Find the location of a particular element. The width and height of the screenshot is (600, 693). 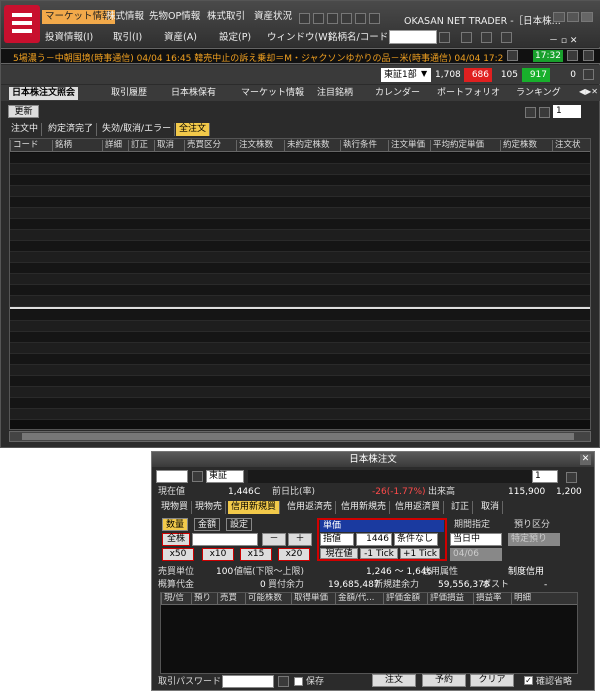

col-code: コード is located at coordinates (31, 145).